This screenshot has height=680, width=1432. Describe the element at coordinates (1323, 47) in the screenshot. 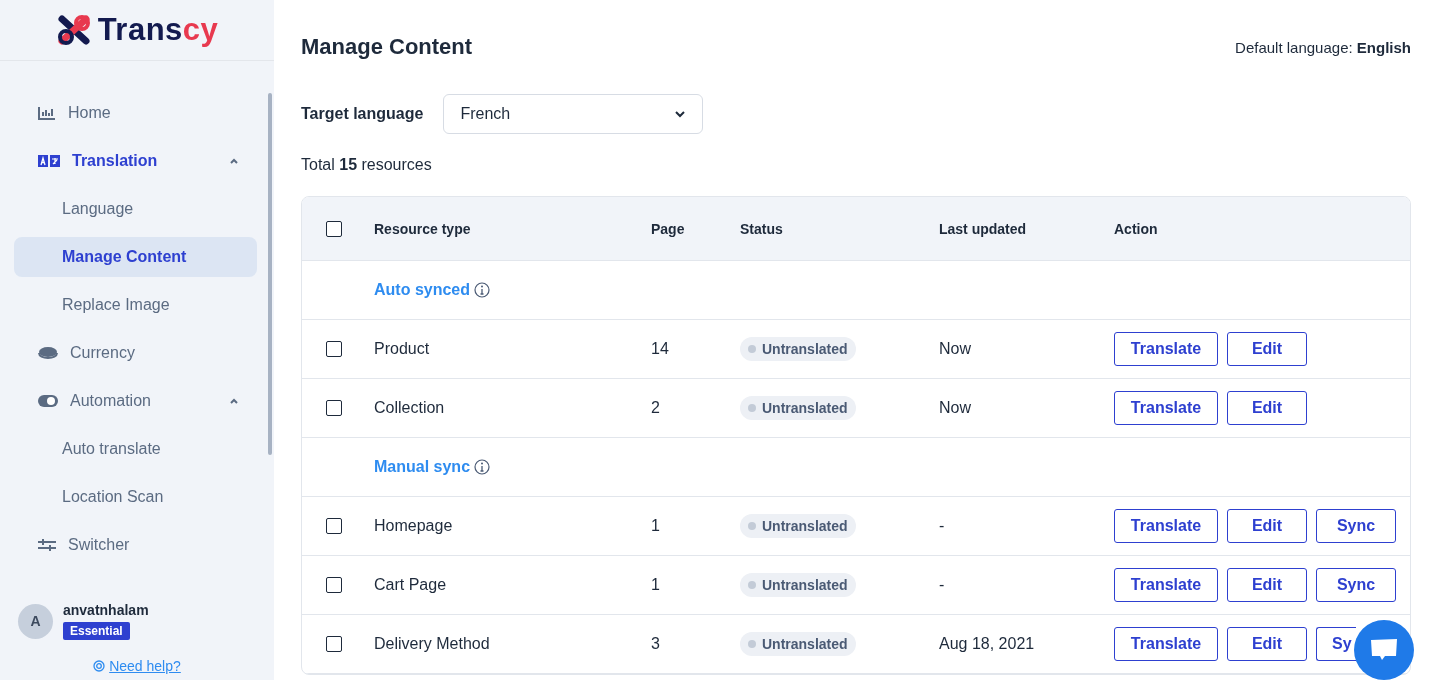

I see `default-language: Default language: English` at that location.